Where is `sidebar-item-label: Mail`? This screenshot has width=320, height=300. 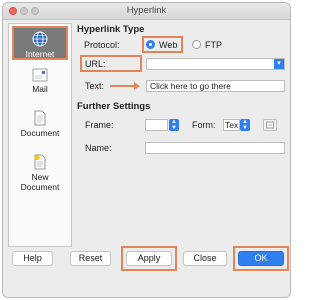 sidebar-item-label: Mail is located at coordinates (40, 89).